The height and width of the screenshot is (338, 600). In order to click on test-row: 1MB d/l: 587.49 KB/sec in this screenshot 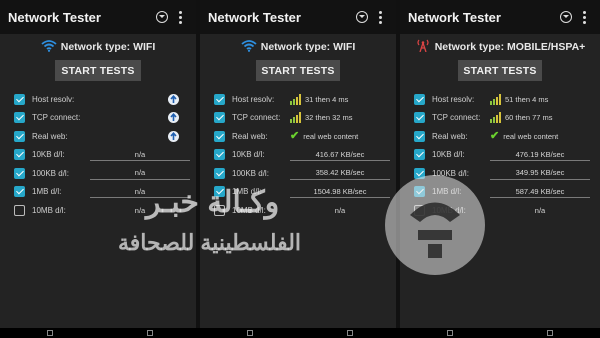, I will do `click(500, 192)`.